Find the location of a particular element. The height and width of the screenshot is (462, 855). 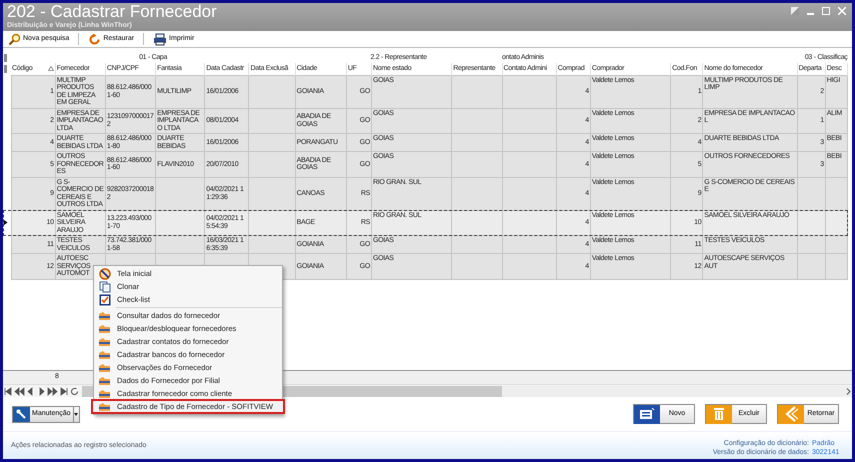

copy-icon is located at coordinates (104, 286).